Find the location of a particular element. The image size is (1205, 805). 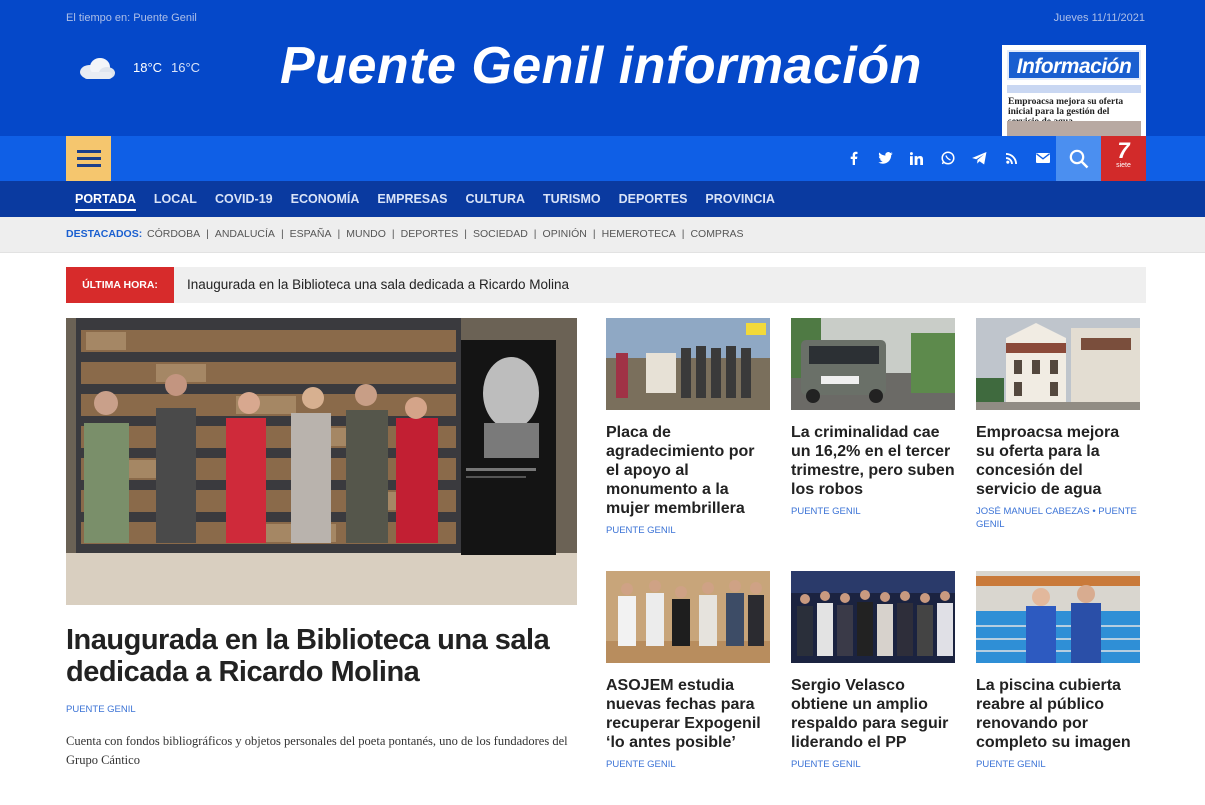

breaking-news-tag: ÚLTIMA HORA: is located at coordinates (120, 285).